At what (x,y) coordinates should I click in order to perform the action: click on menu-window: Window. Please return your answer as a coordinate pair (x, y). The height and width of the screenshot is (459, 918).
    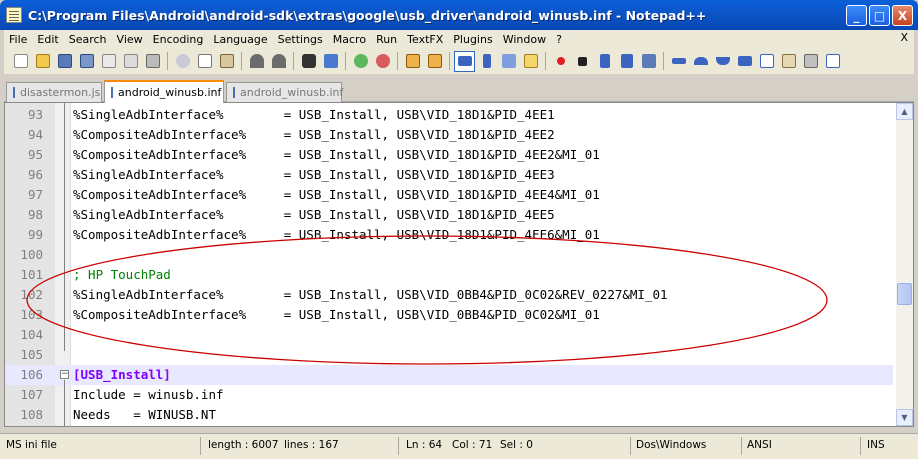
    Looking at the image, I should click on (524, 39).